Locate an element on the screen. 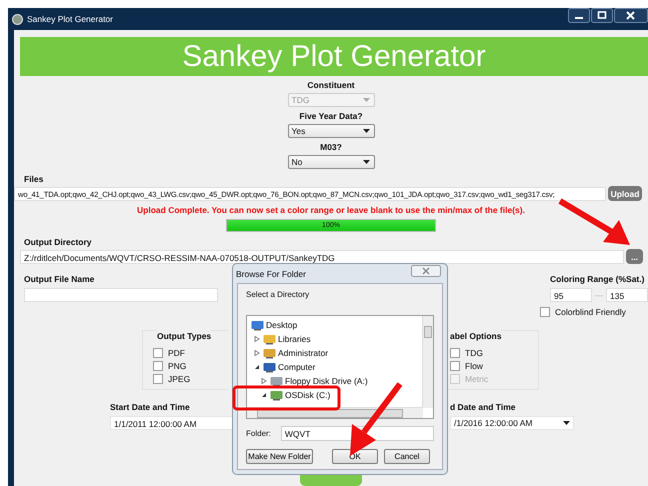 Image resolution: width=648 pixels, height=486 pixels. group-title: Output Types is located at coordinates (184, 336).